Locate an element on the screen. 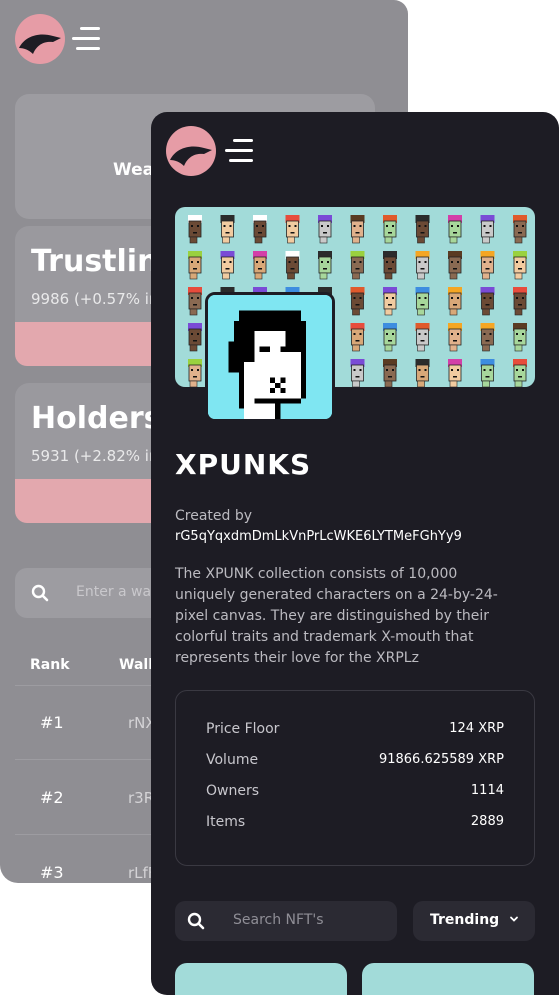 This screenshot has height=995, width=559. table-row-rank: #2 is located at coordinates (52, 797).